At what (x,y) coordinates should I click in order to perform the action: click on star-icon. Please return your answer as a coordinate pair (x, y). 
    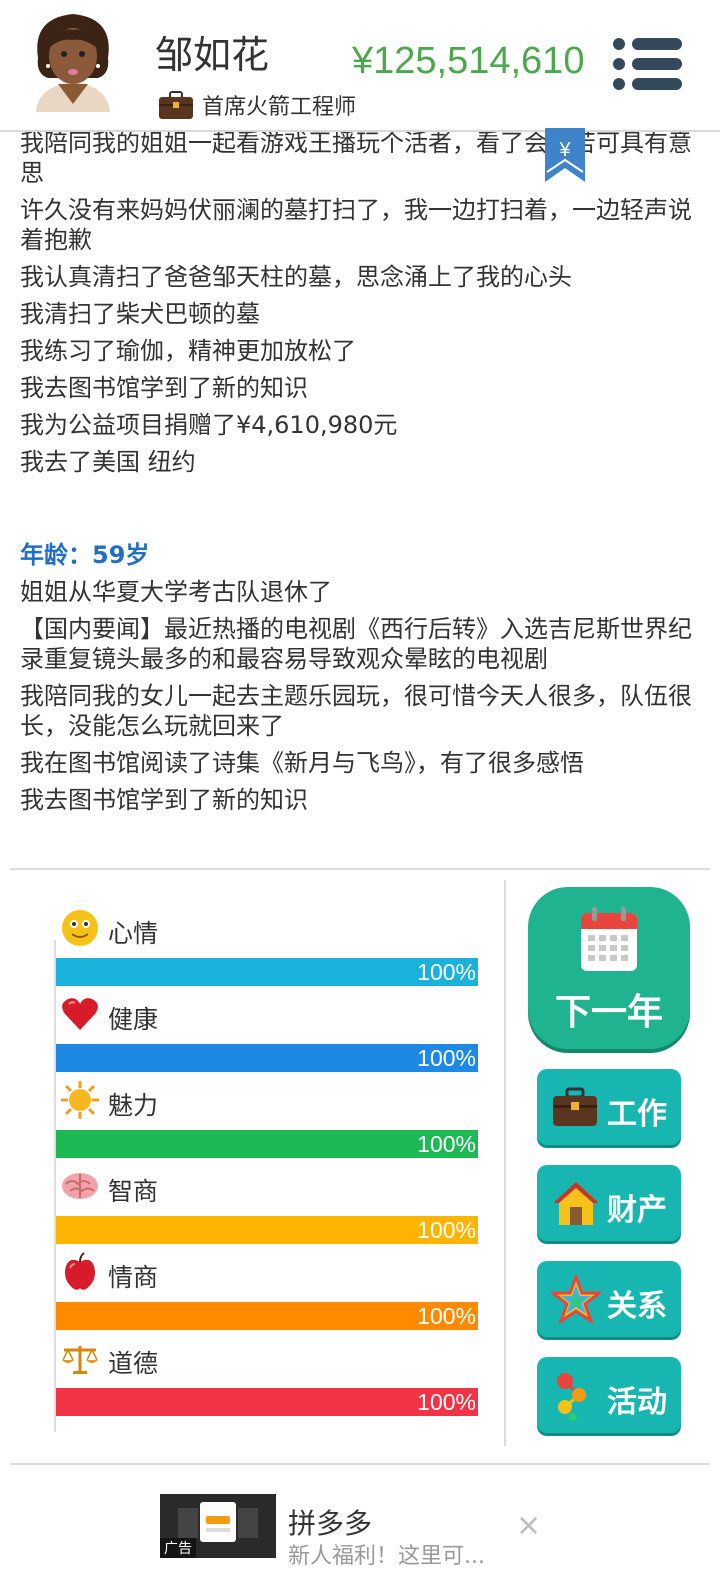
    Looking at the image, I should click on (576, 1300).